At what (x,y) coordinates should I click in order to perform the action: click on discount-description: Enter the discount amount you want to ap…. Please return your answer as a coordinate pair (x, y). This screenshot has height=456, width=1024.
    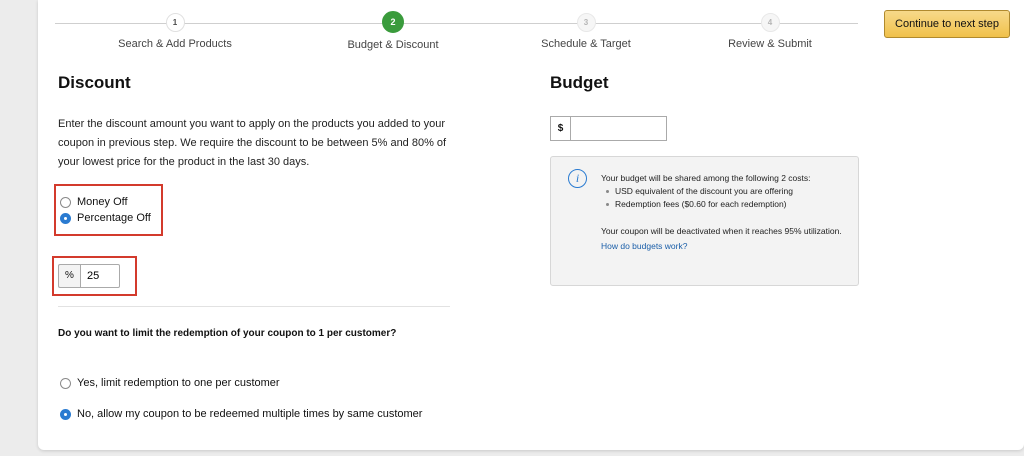
    Looking at the image, I should click on (252, 143).